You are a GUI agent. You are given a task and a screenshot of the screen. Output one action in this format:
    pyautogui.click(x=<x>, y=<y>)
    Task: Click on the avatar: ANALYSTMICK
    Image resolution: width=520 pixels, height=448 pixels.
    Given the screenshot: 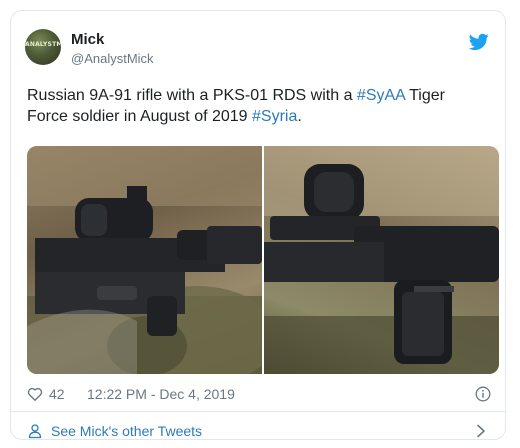 What is the action you would take?
    pyautogui.click(x=43, y=47)
    